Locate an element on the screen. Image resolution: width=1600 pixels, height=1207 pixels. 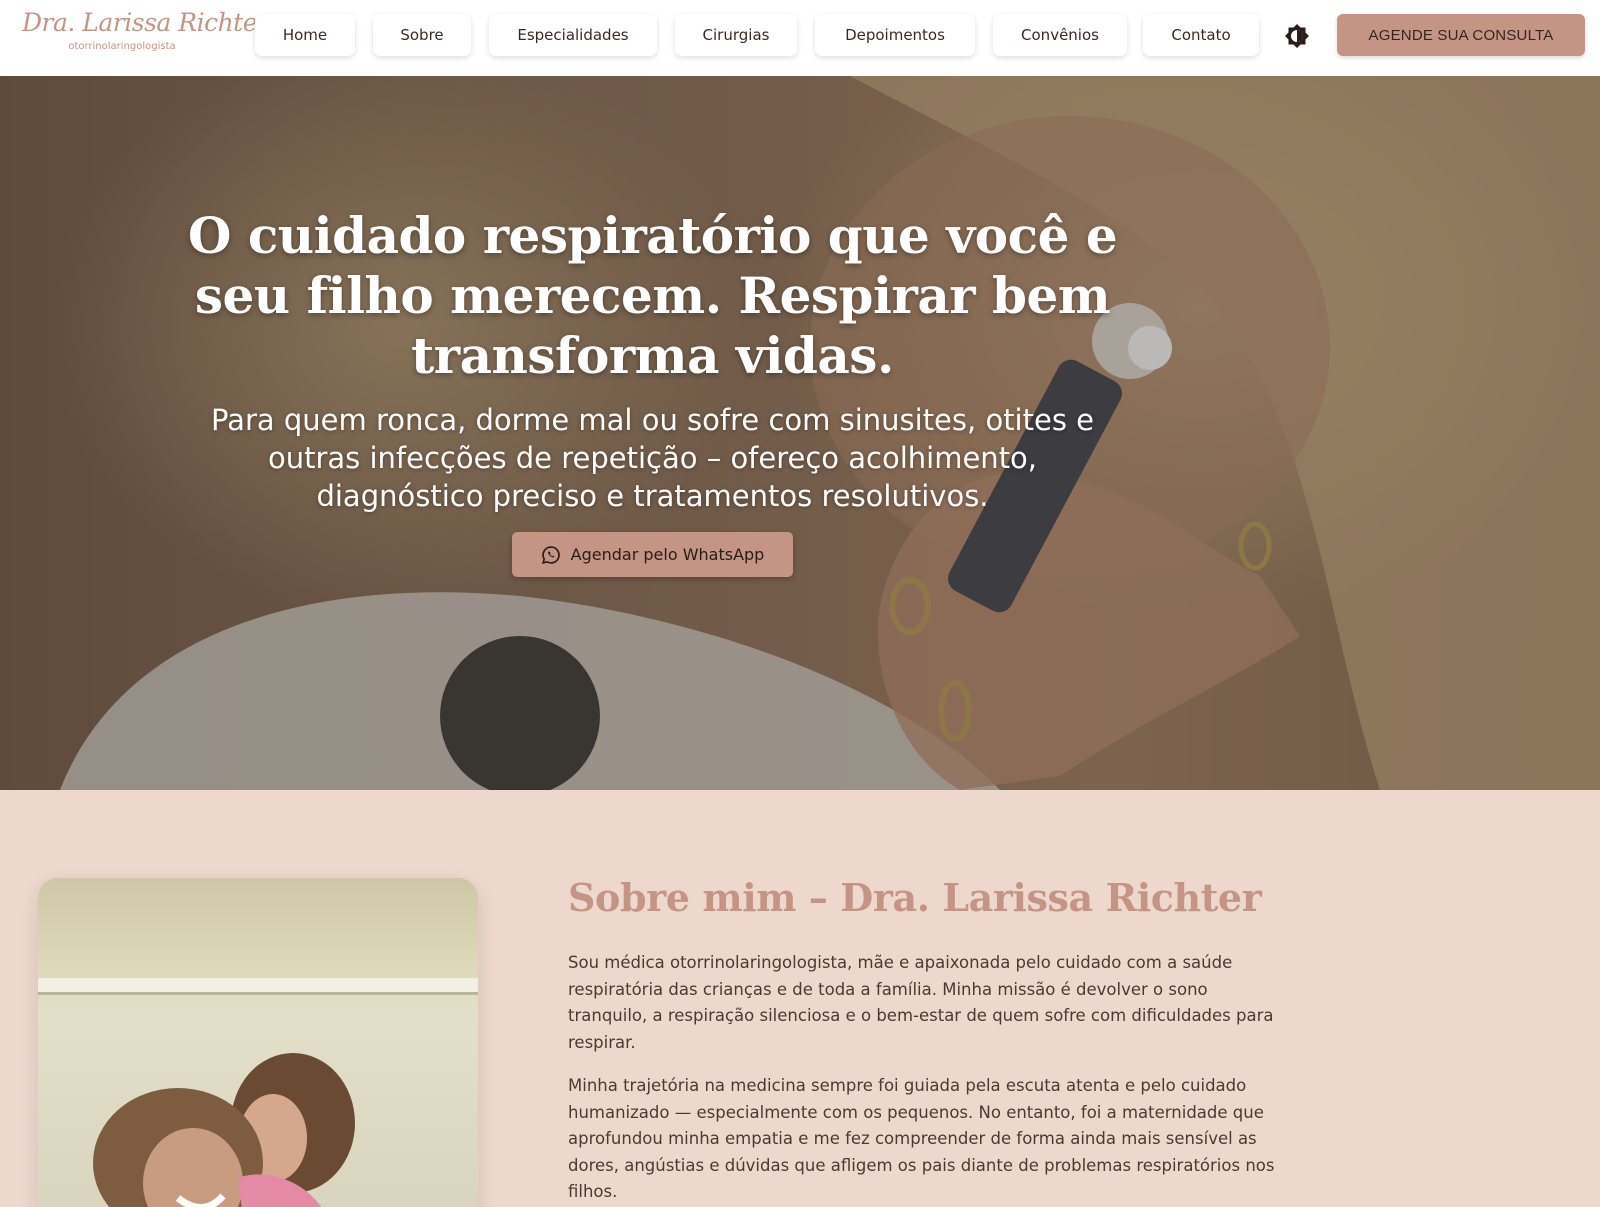
nav-convenios: Convênios is located at coordinates (1060, 35).